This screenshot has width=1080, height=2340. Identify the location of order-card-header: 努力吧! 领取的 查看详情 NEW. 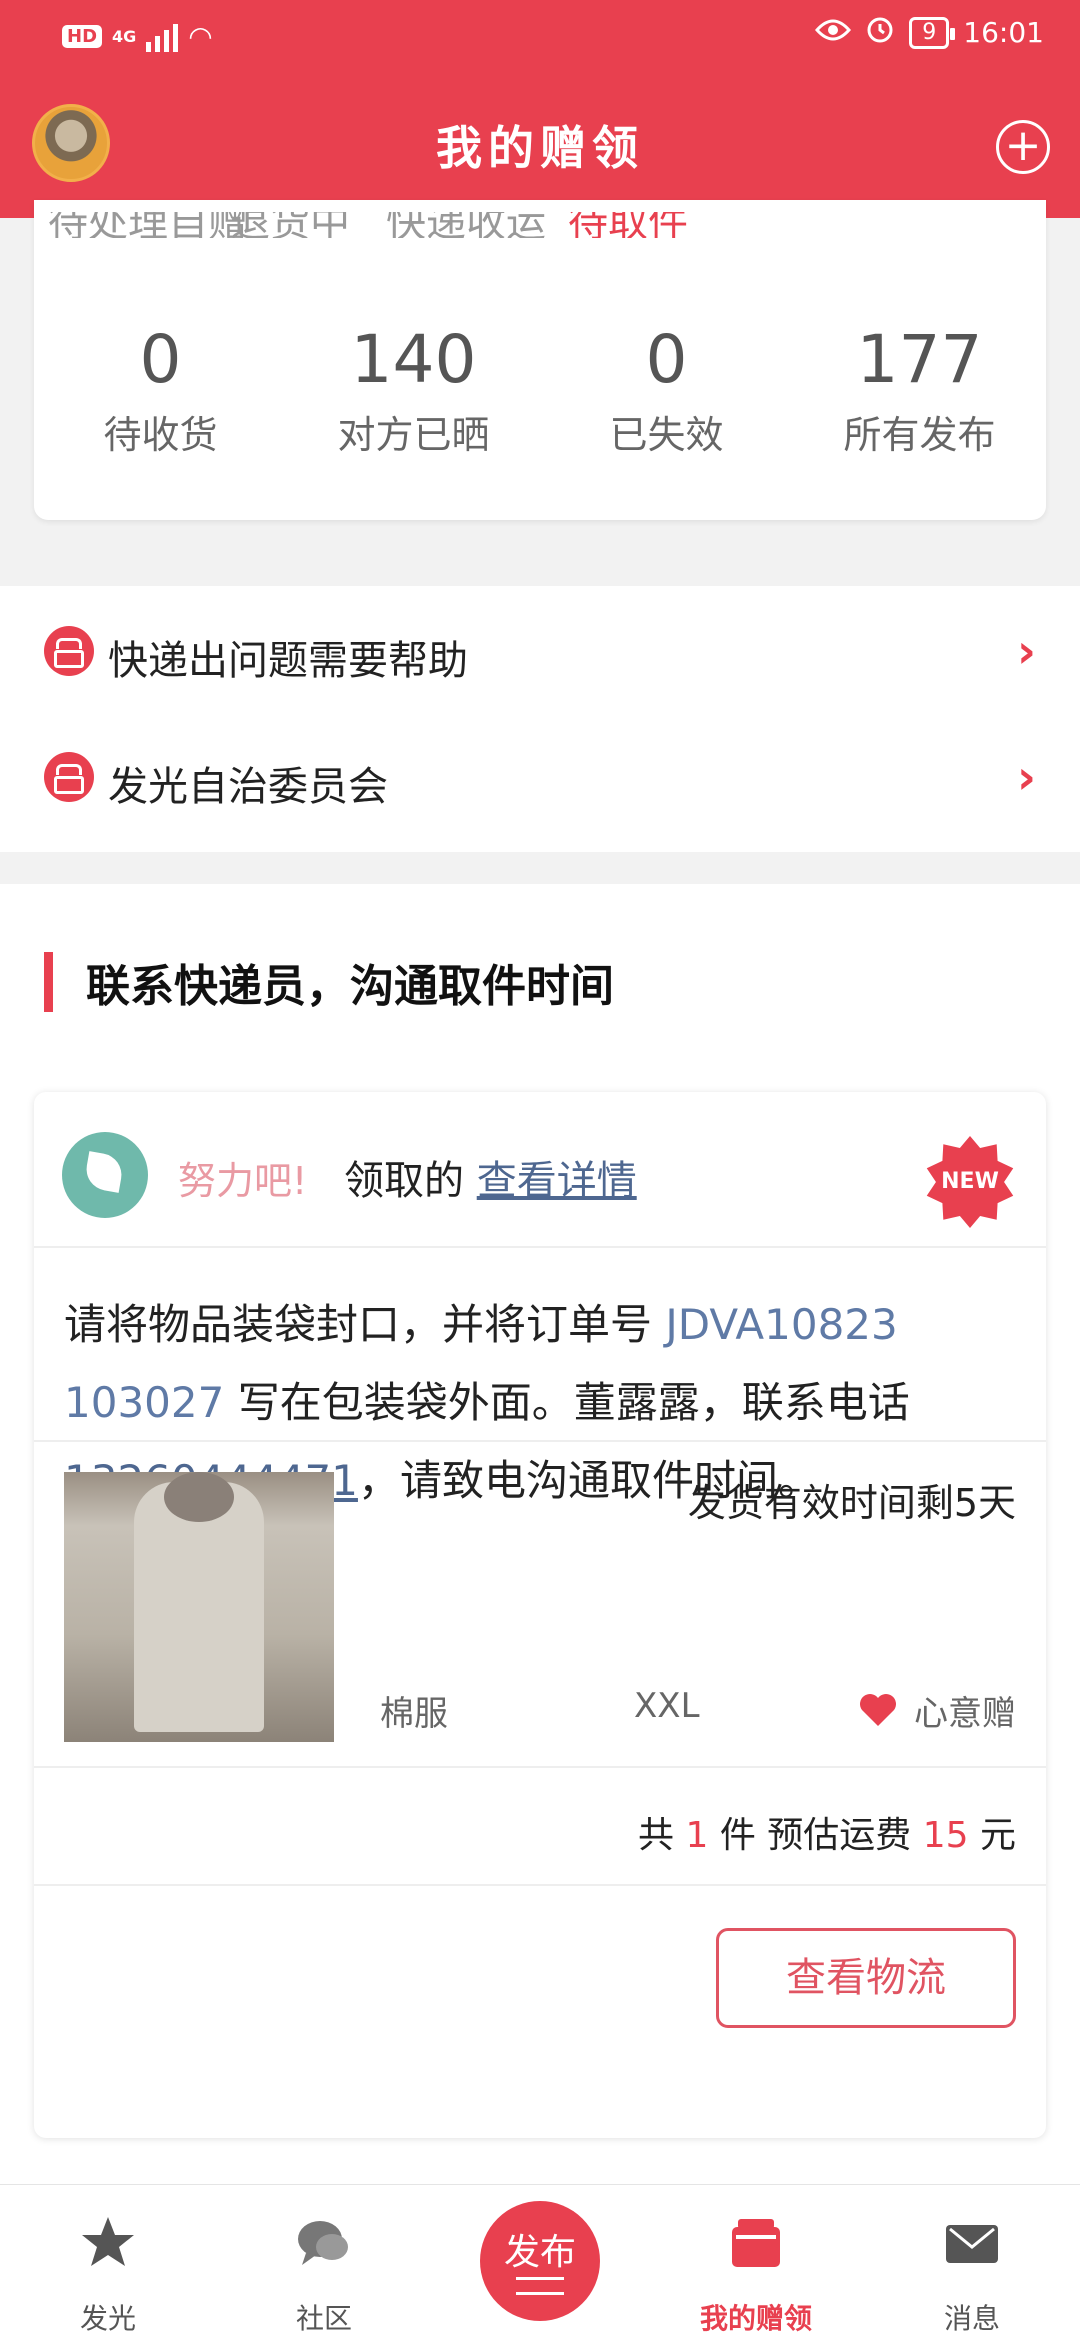
(540, 1170).